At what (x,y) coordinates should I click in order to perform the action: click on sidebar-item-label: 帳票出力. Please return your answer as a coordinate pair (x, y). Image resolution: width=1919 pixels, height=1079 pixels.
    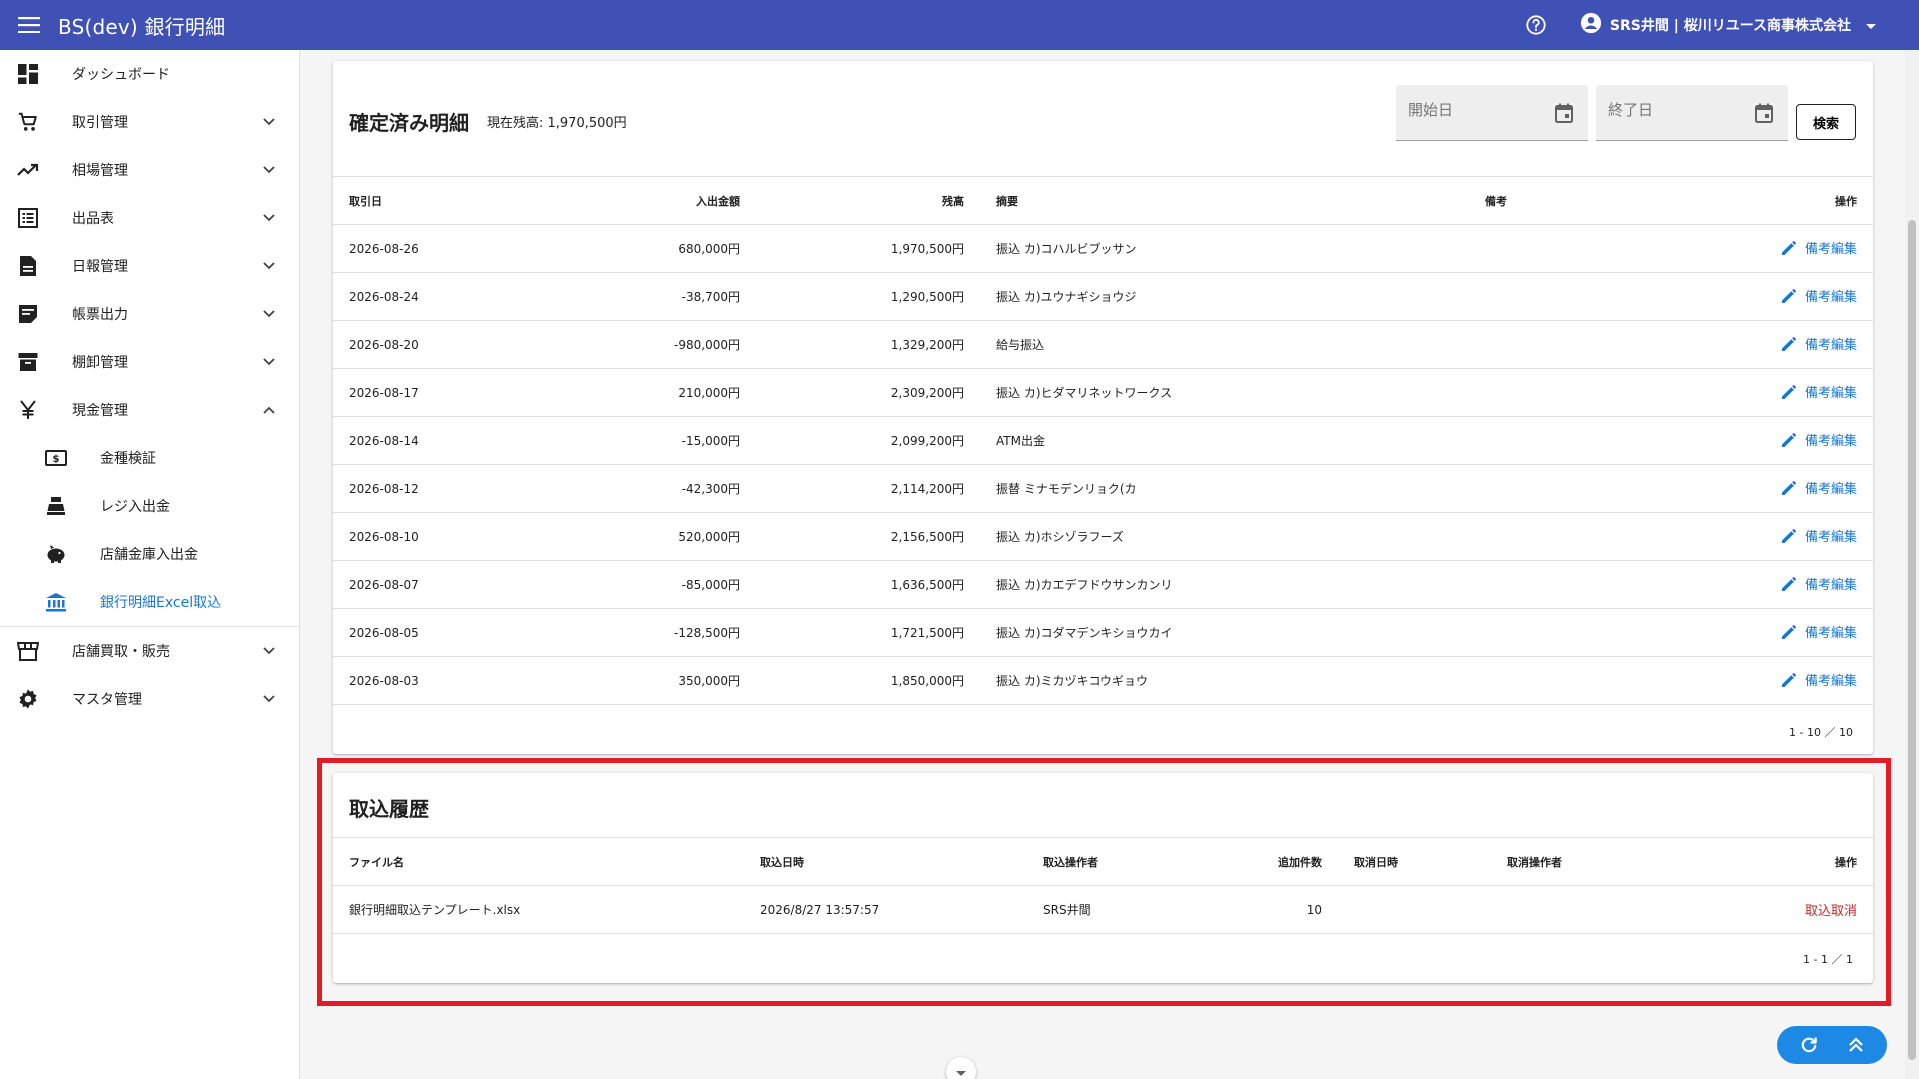
    Looking at the image, I should click on (100, 315).